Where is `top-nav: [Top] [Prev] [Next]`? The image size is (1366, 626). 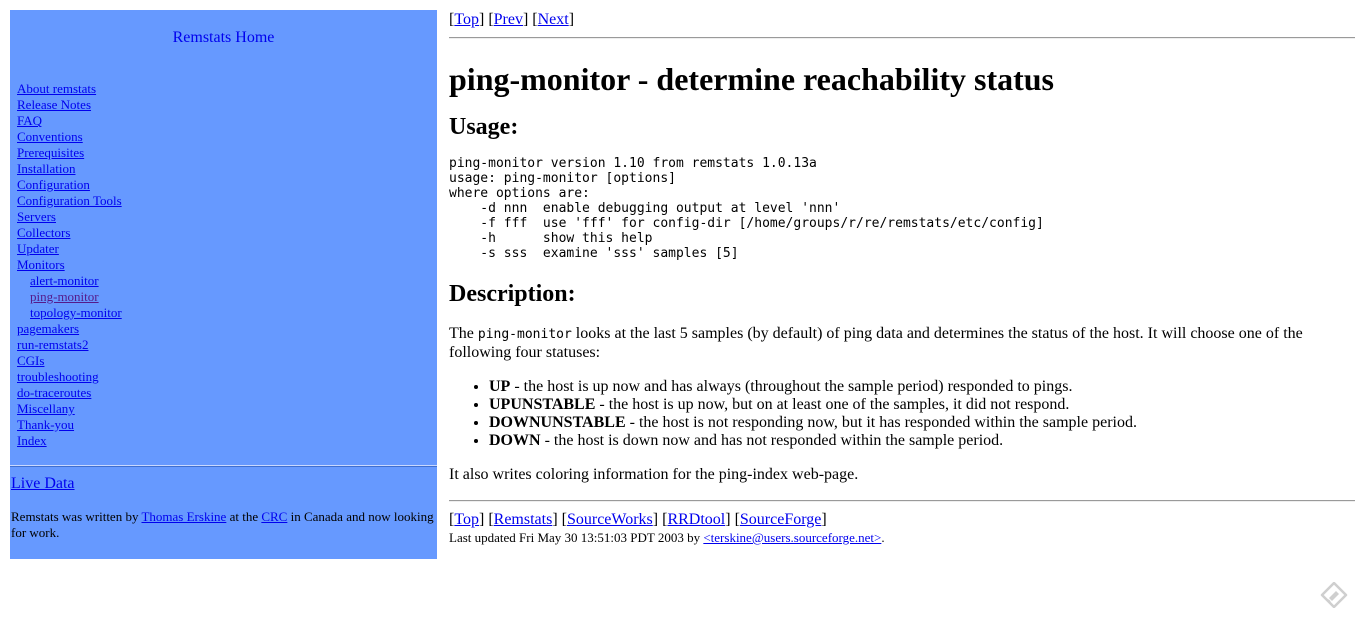 top-nav: [Top] [Prev] [Next] is located at coordinates (512, 19).